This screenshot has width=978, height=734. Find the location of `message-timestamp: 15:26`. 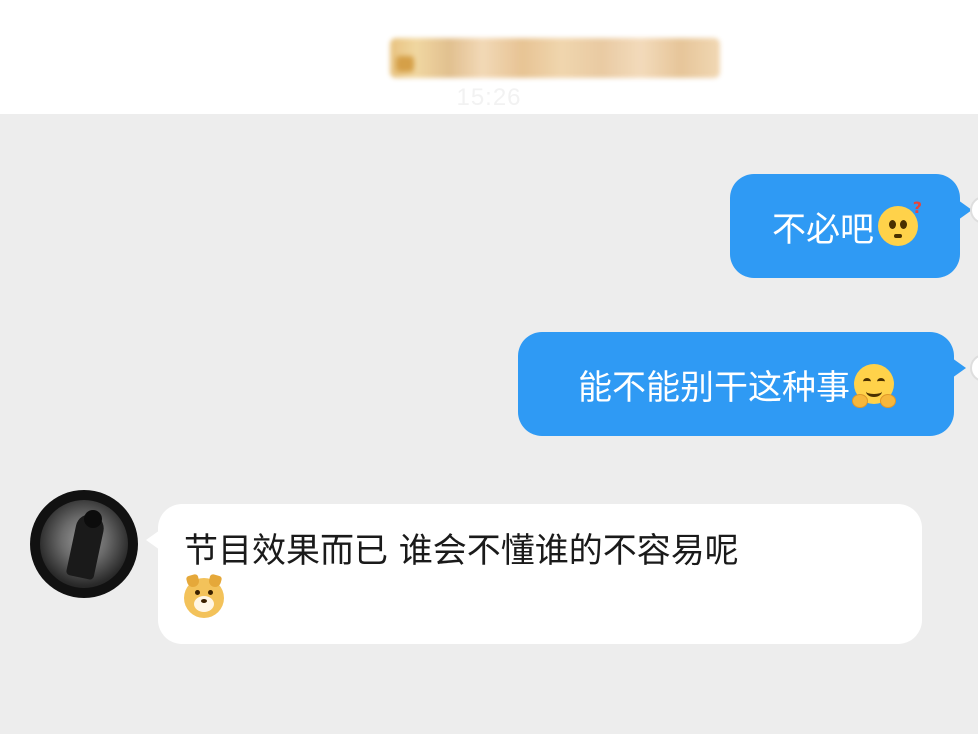

message-timestamp: 15:26 is located at coordinates (489, 97).